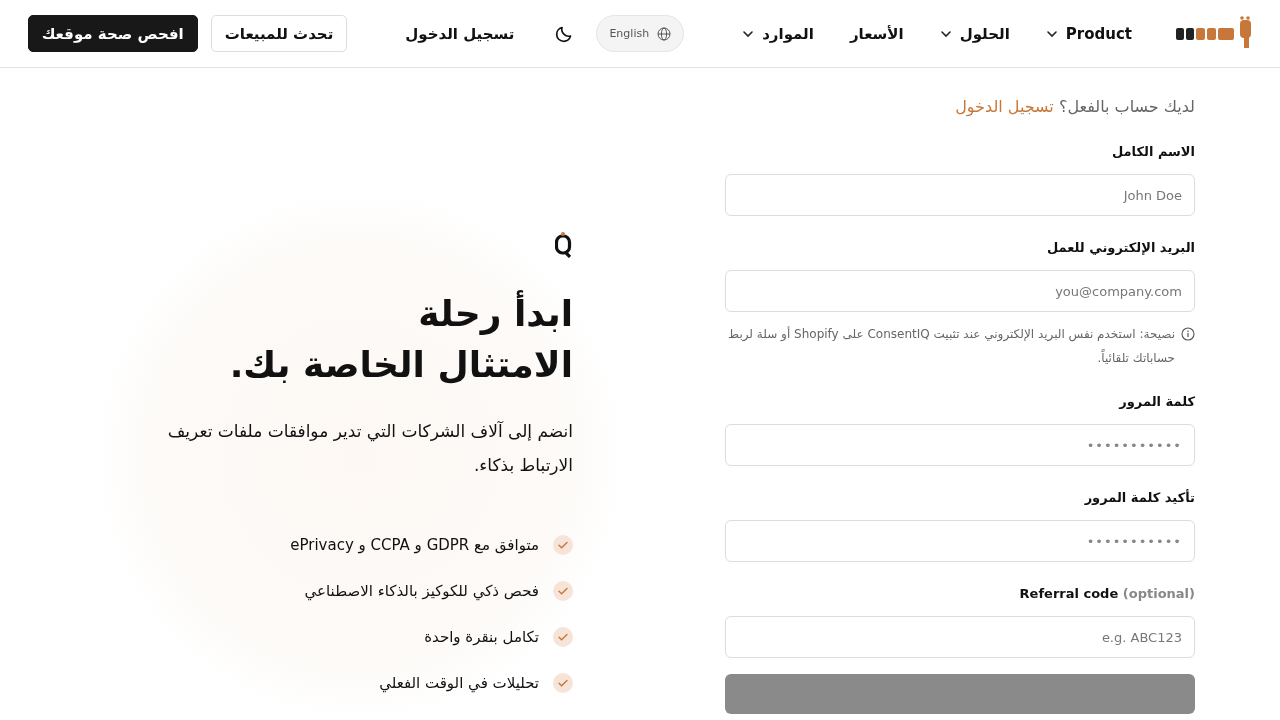 This screenshot has height=720, width=1280. Describe the element at coordinates (960, 291) in the screenshot. I see `input-field: you@company.com` at that location.